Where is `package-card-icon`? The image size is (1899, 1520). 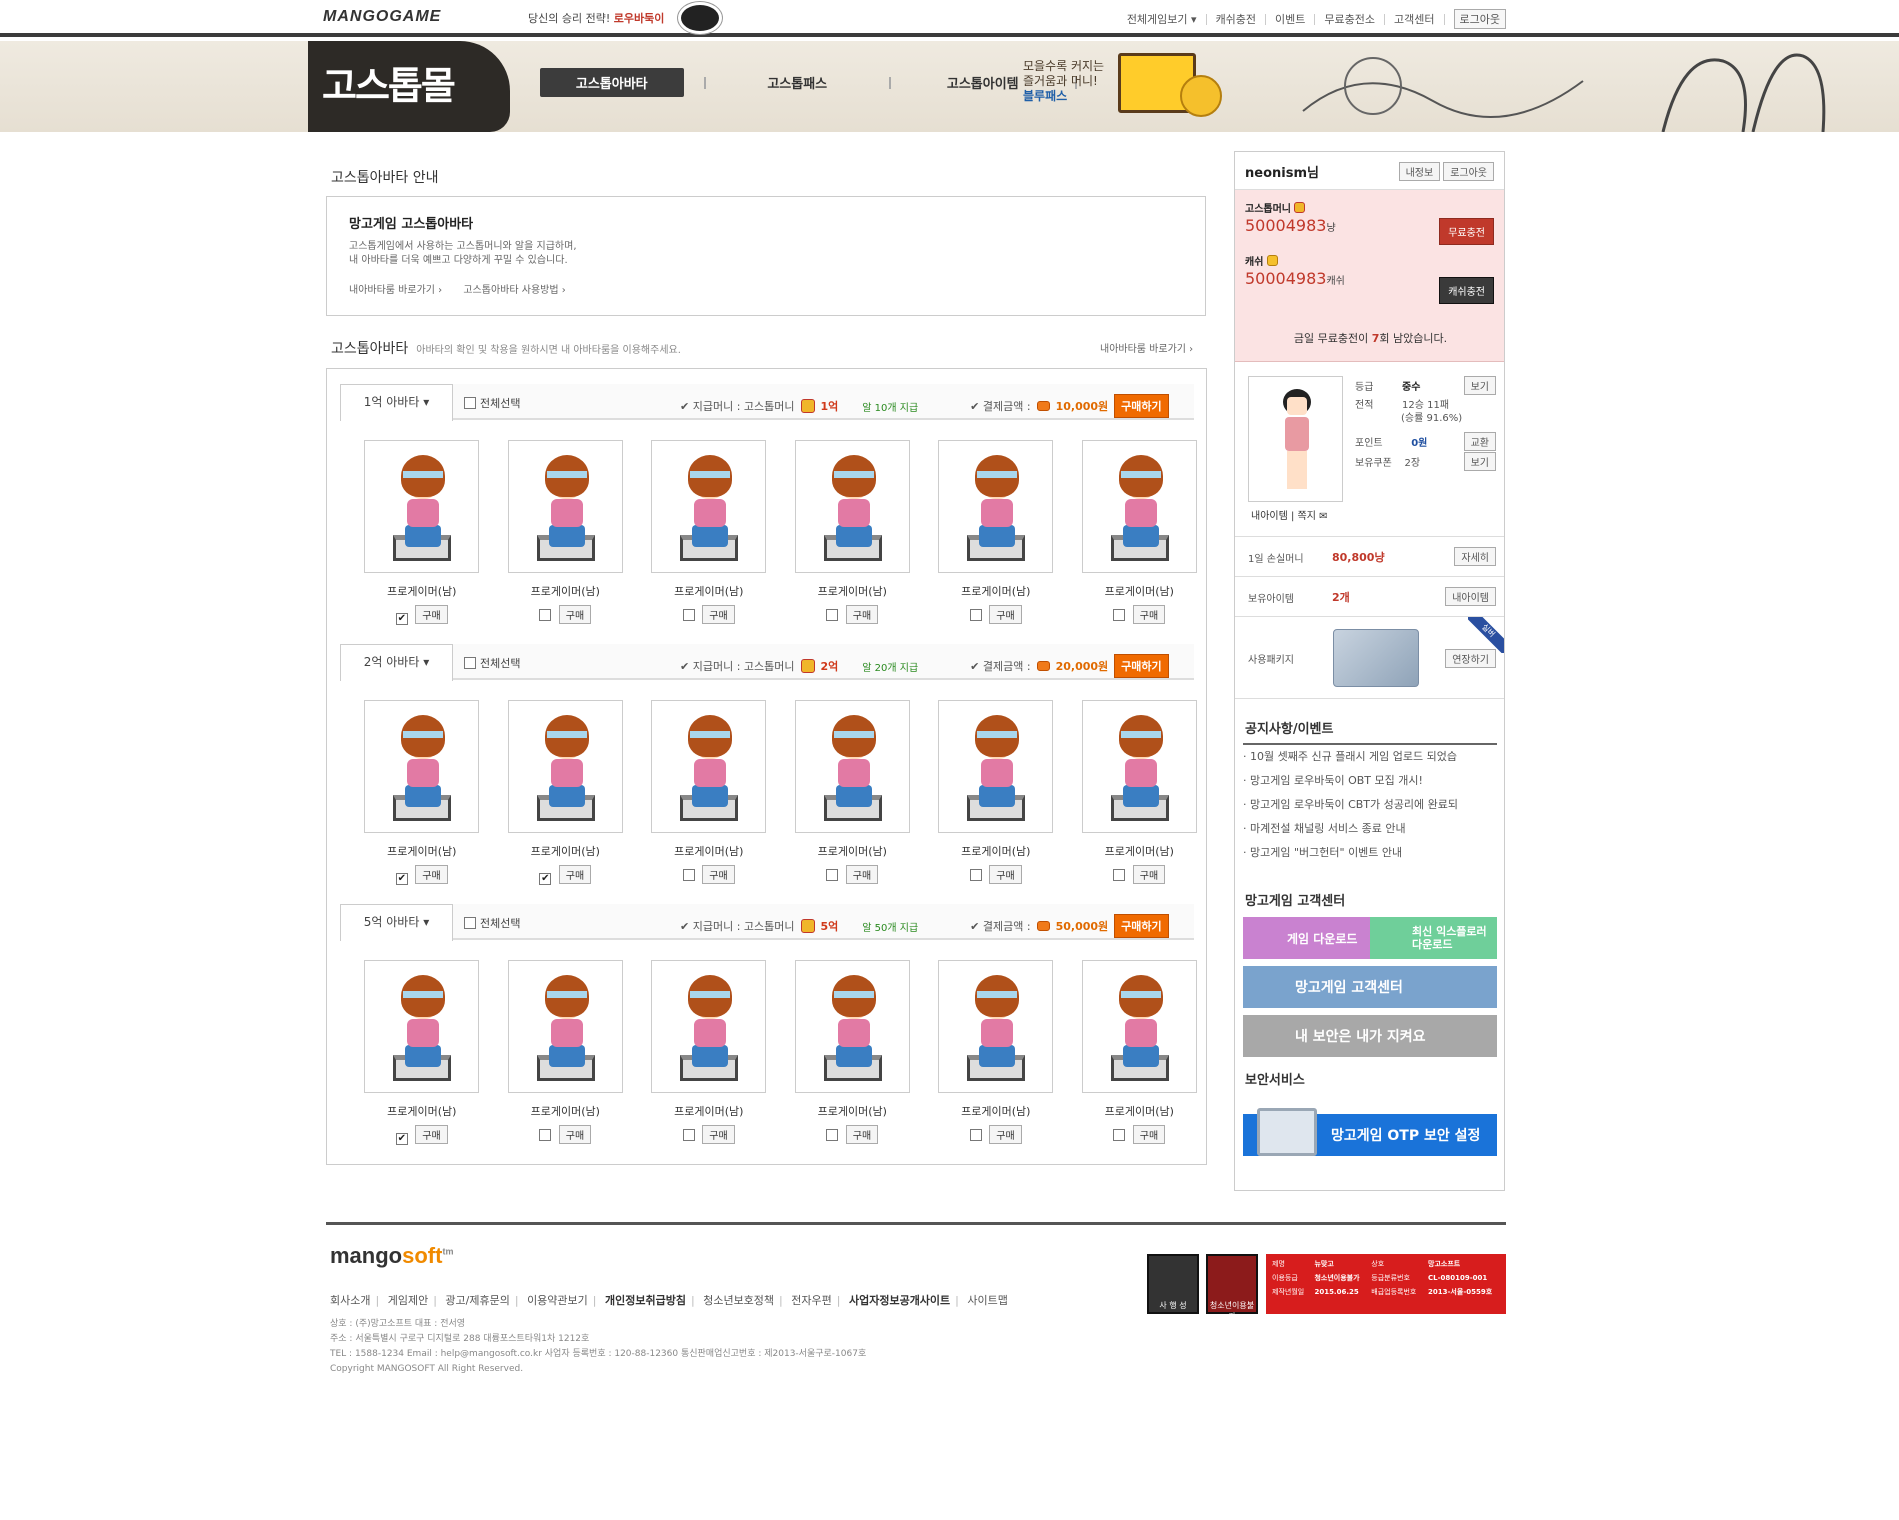
package-card-icon is located at coordinates (1376, 658).